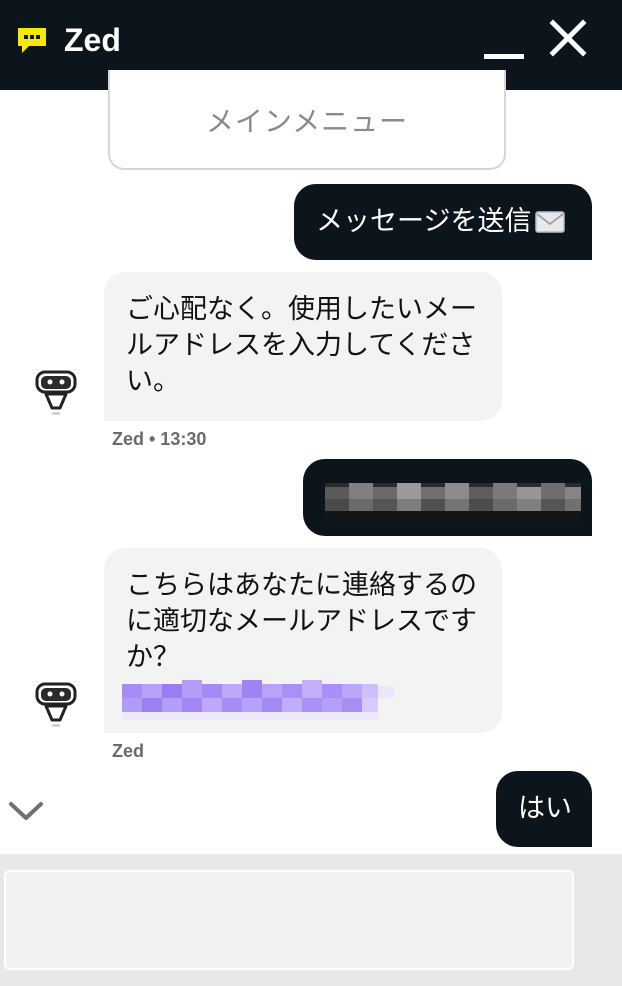  I want to click on composer, so click(311, 920).